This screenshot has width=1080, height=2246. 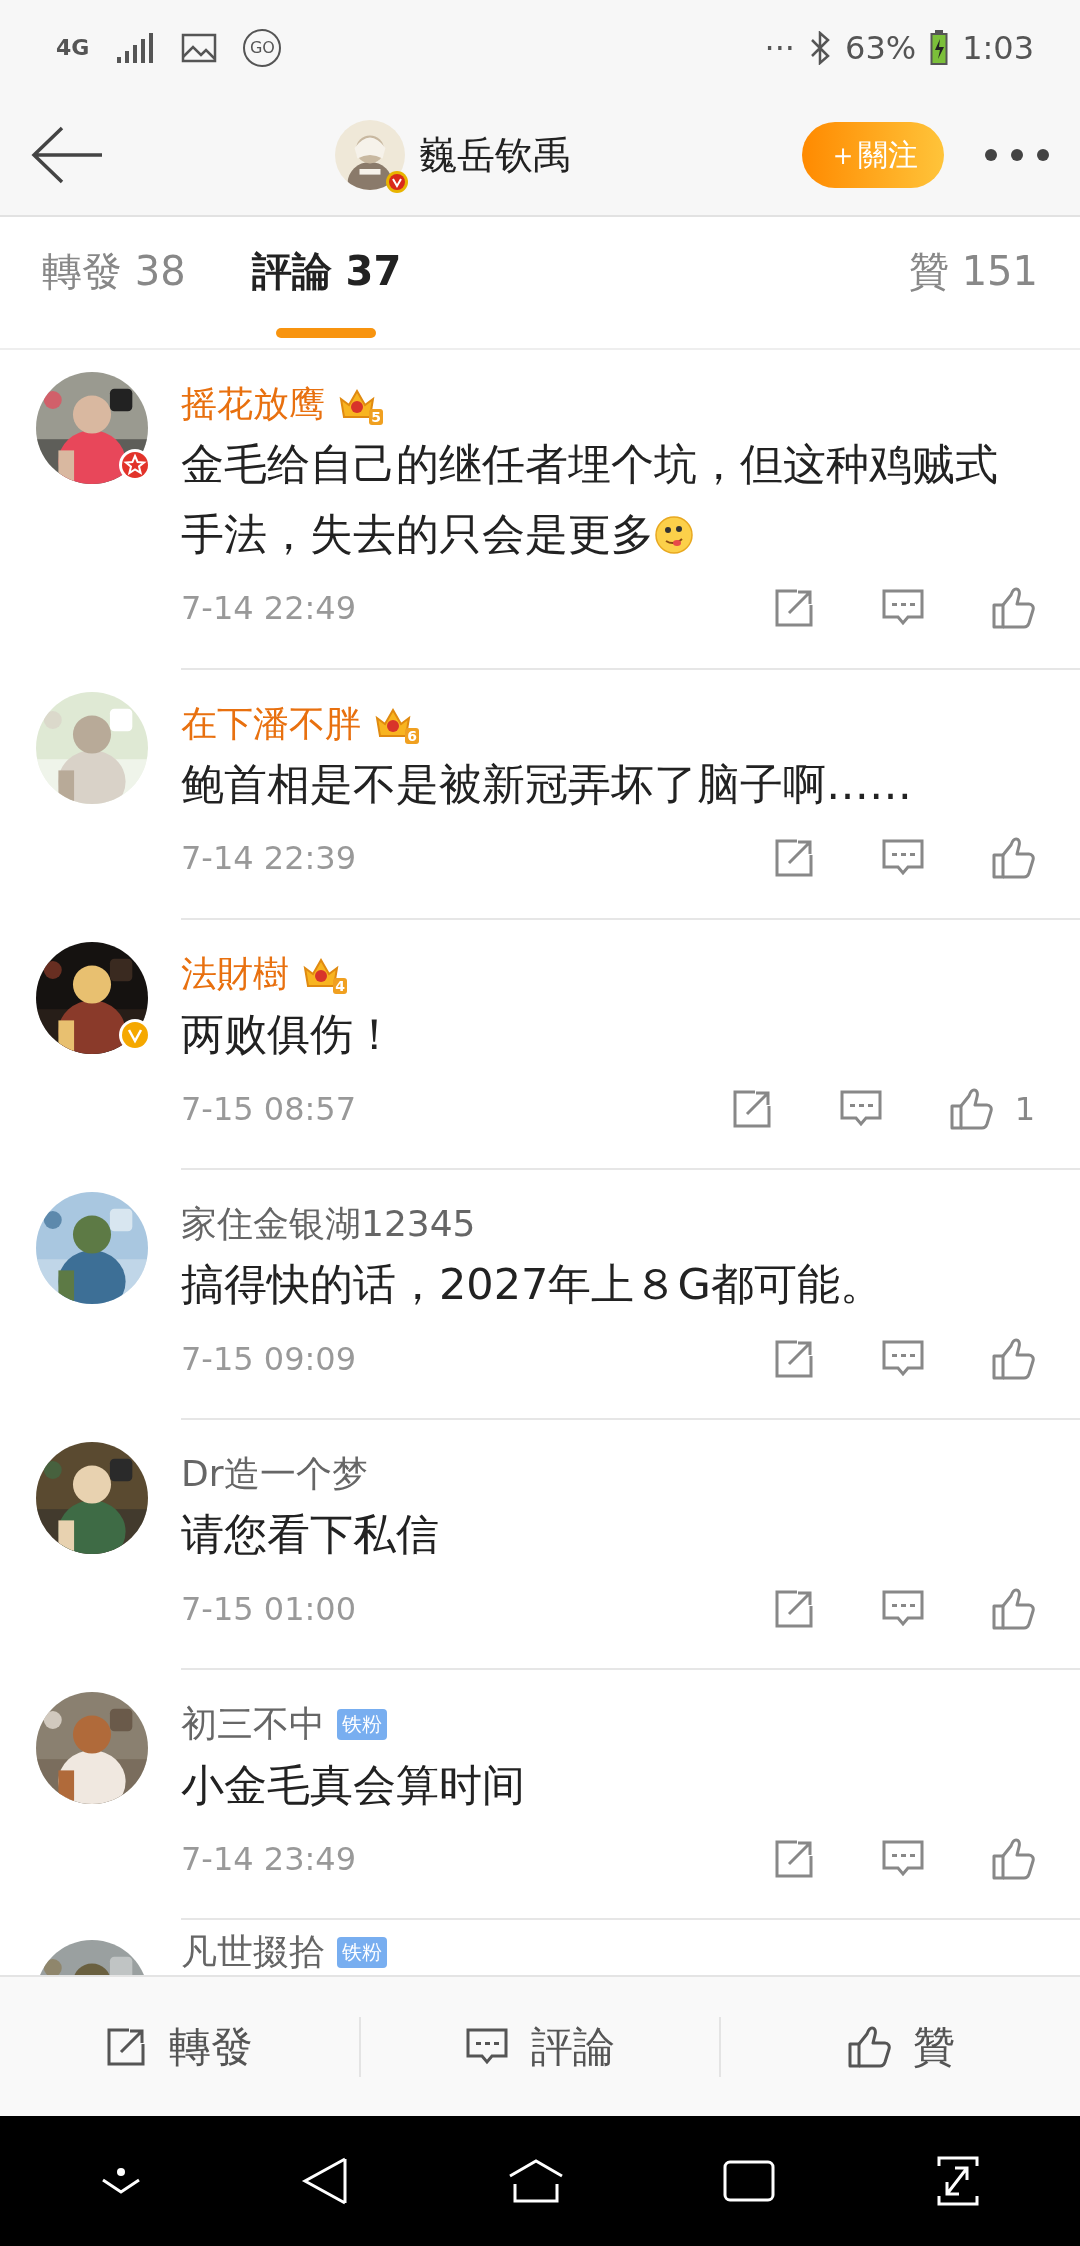 I want to click on go-indicator: GO, so click(x=262, y=47).